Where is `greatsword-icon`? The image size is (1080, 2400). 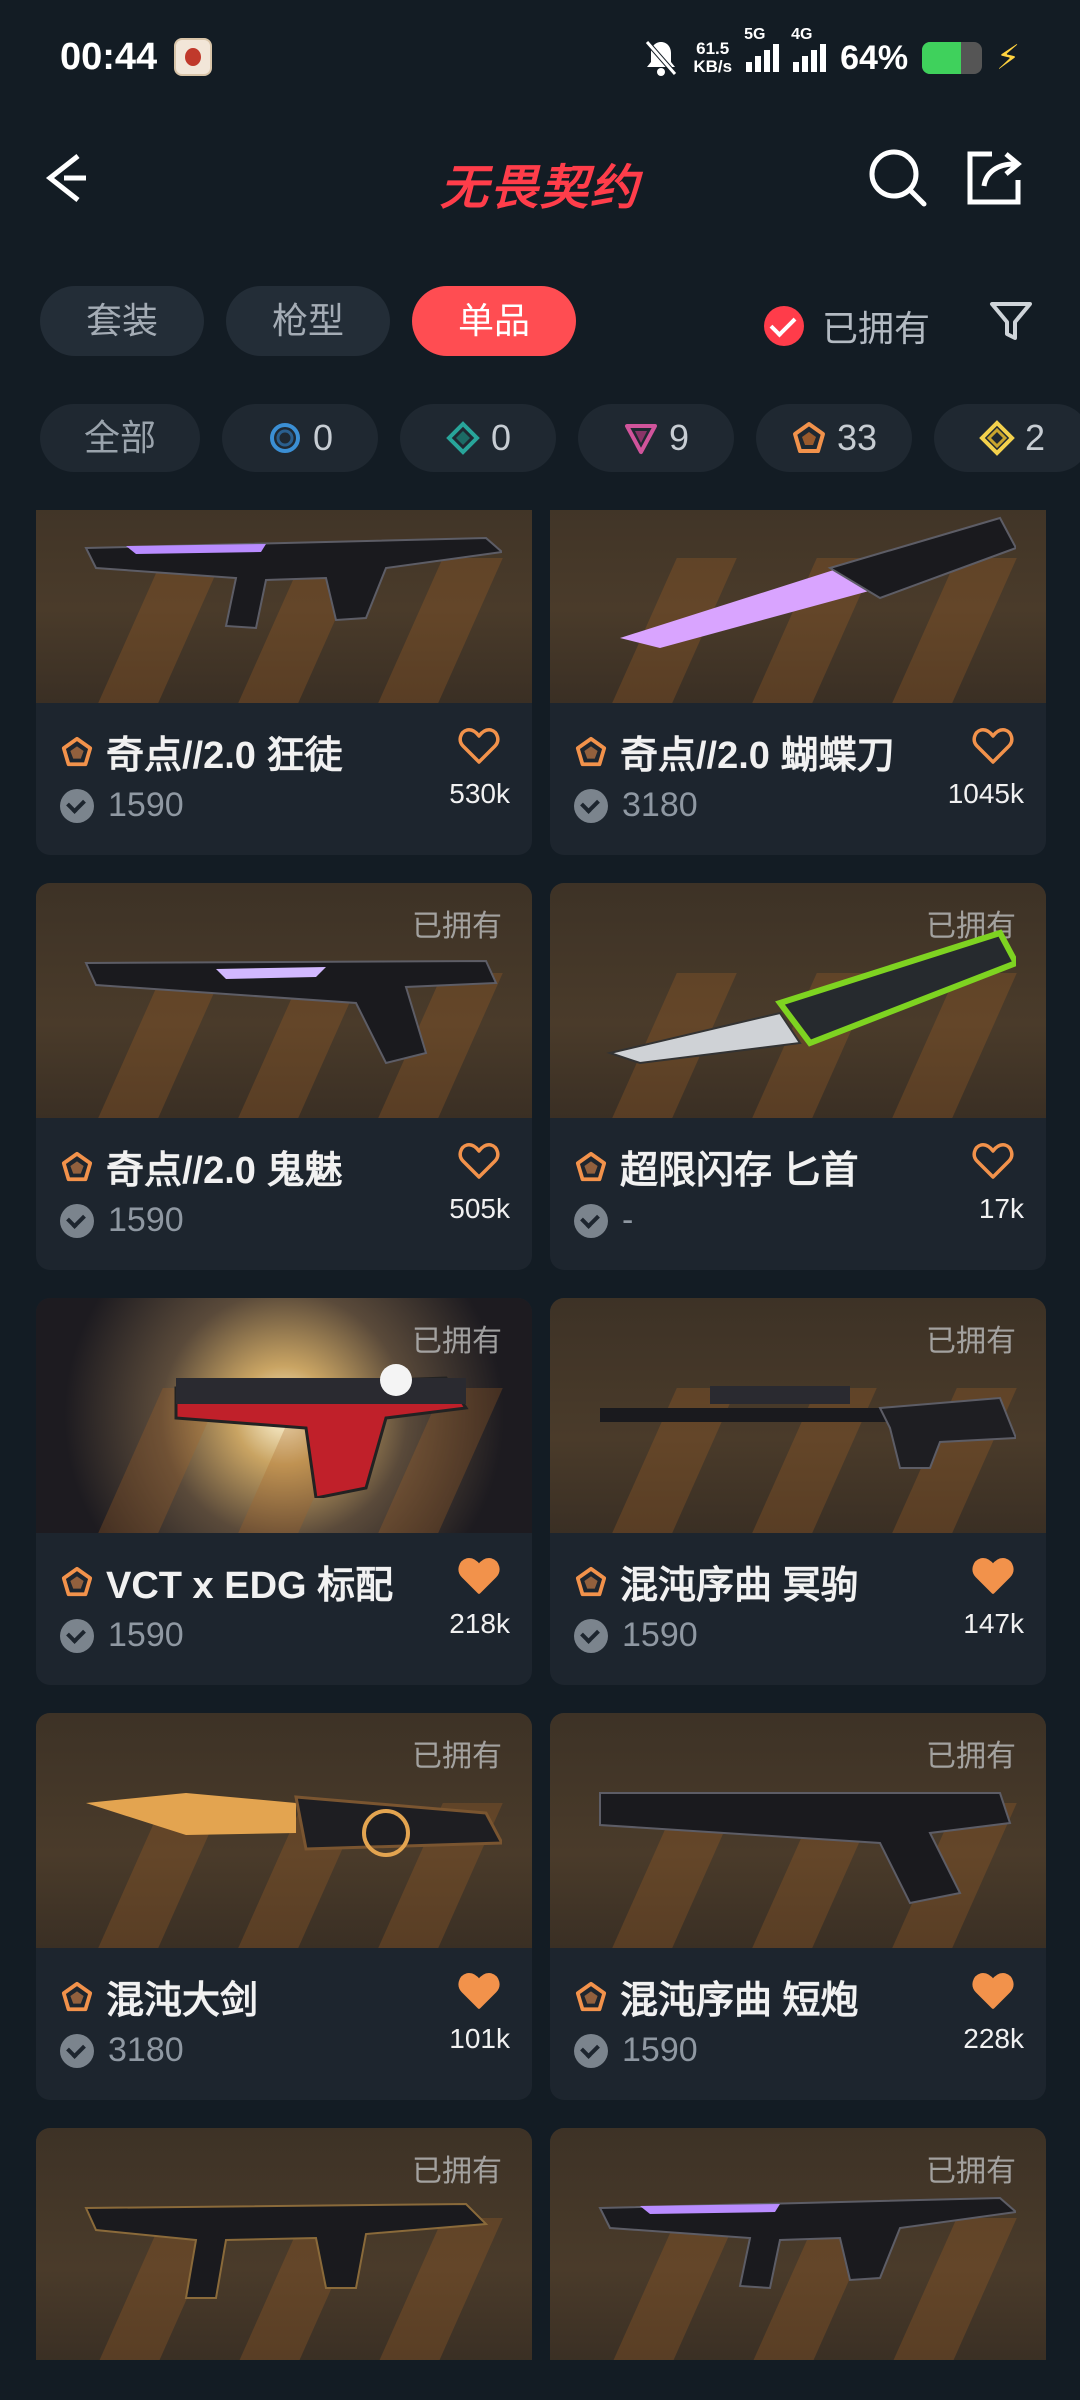 greatsword-icon is located at coordinates (294, 1825).